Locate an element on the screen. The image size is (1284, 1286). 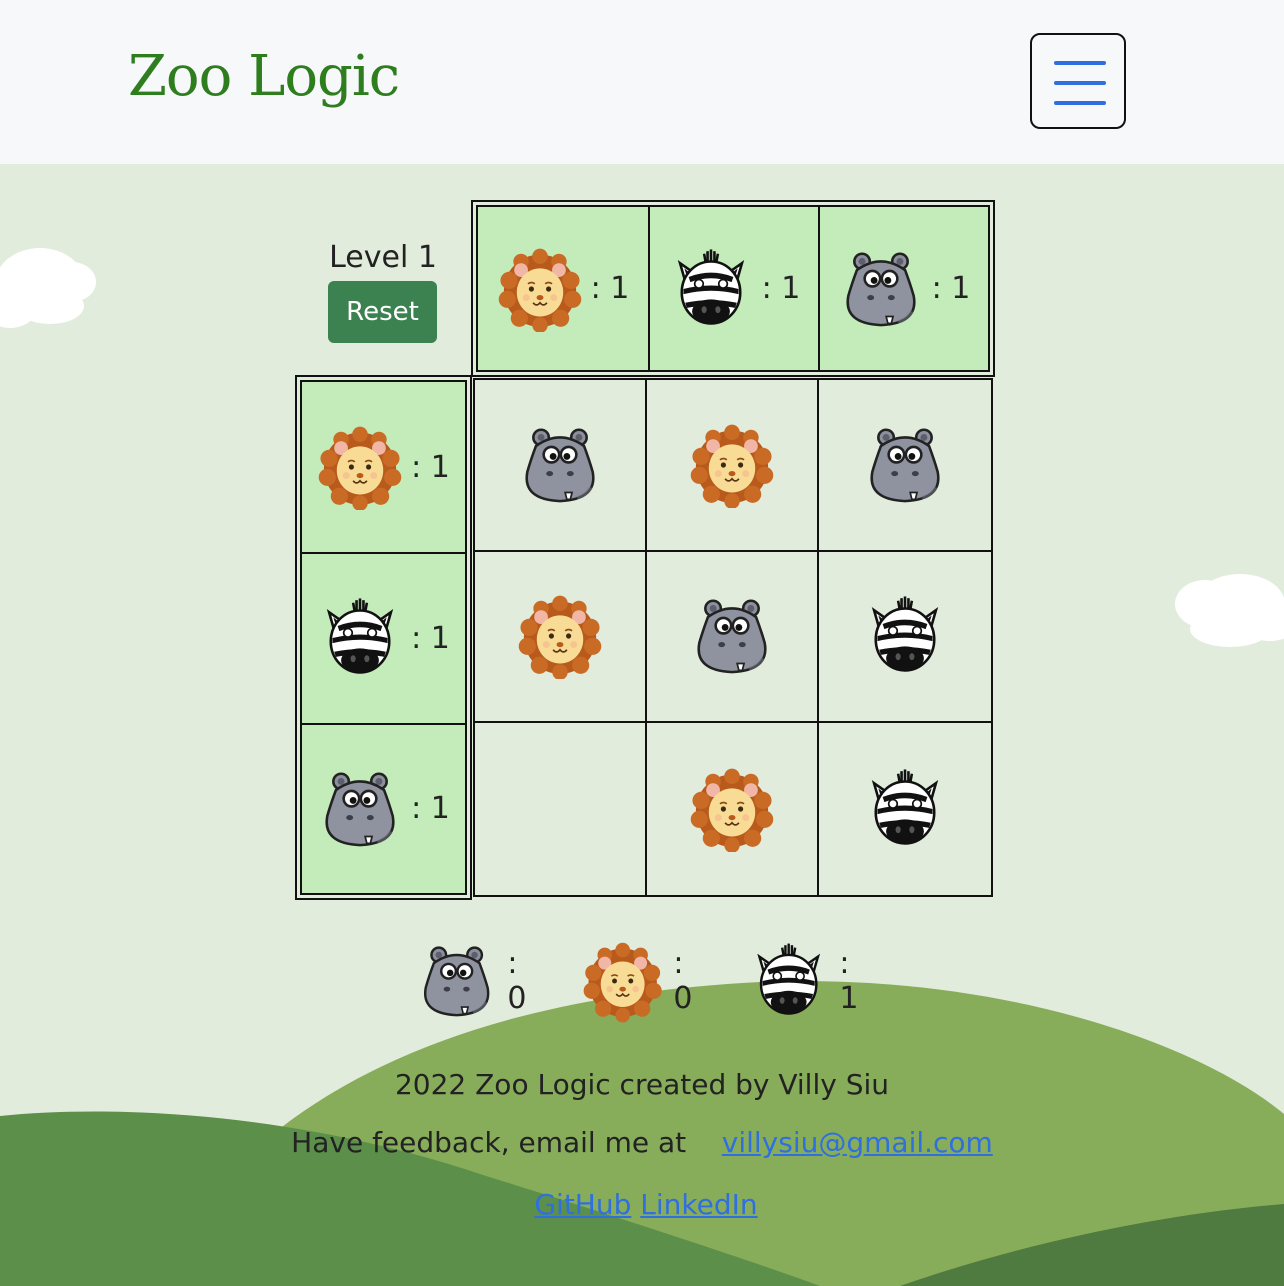
brand-title: Zoo Logic is located at coordinates (264, 76).